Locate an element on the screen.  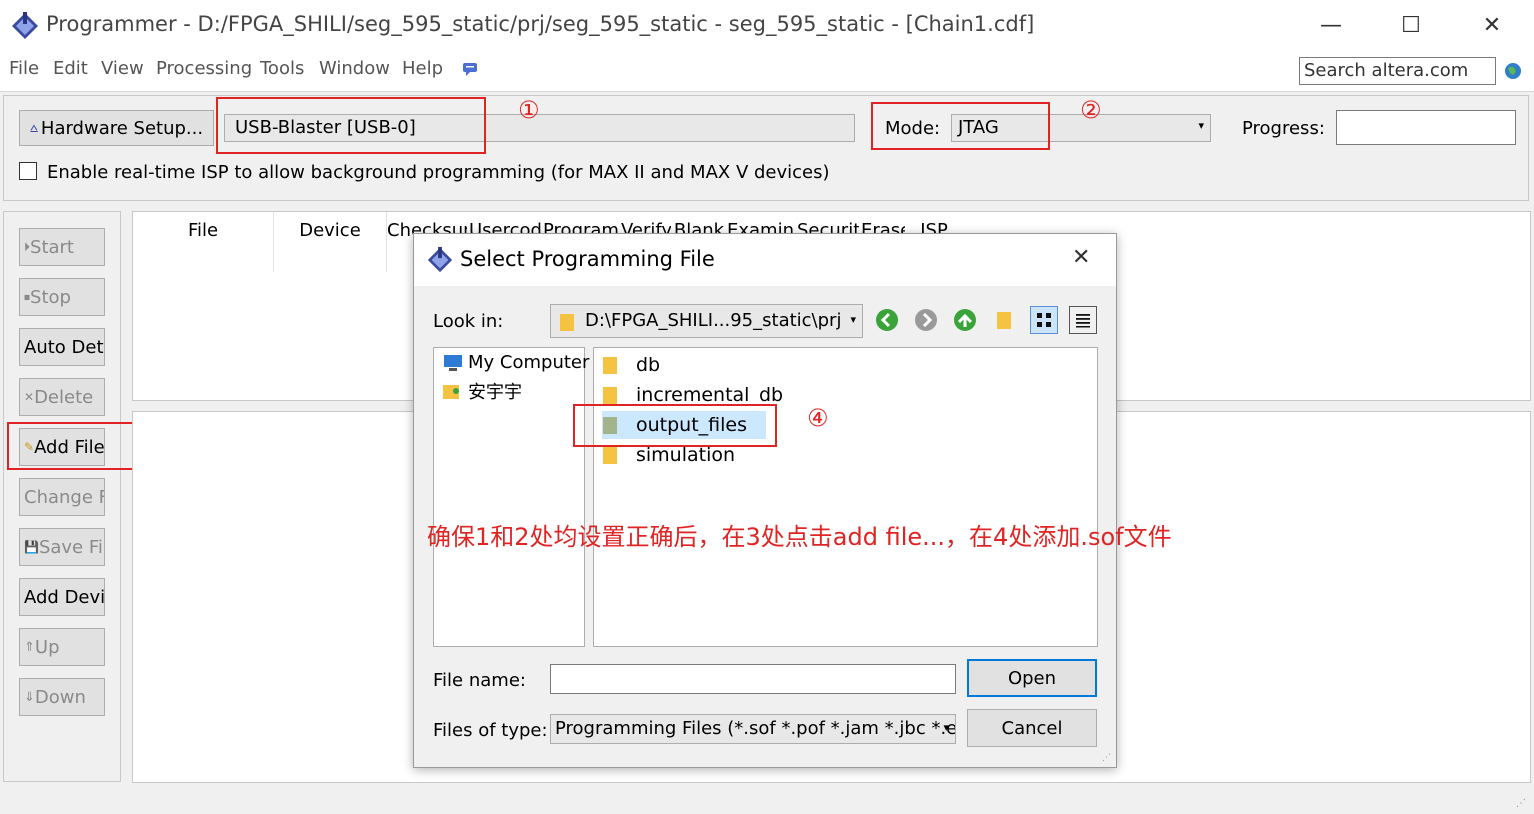
look-in-select: D:\FPGA_SHILI...95_static\prj ▾ is located at coordinates (706, 321).